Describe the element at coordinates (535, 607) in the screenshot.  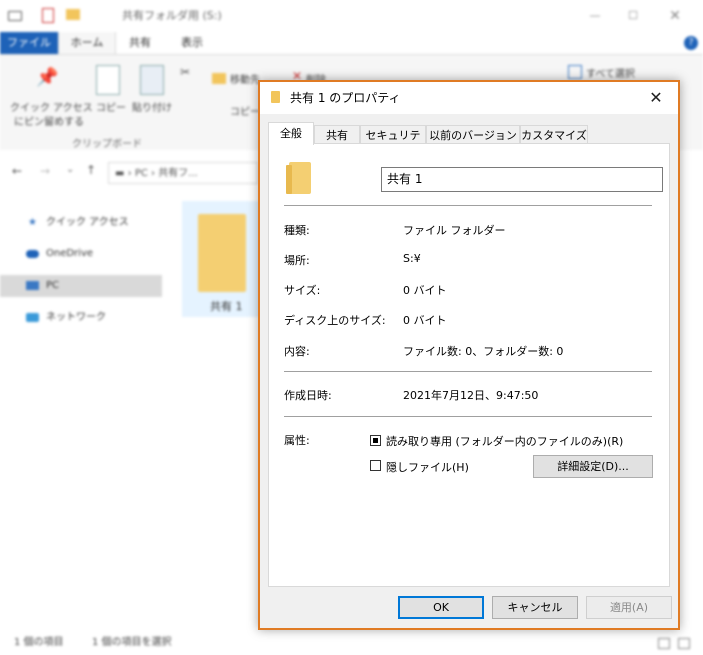
I see `cancel-button: キャンセル` at that location.